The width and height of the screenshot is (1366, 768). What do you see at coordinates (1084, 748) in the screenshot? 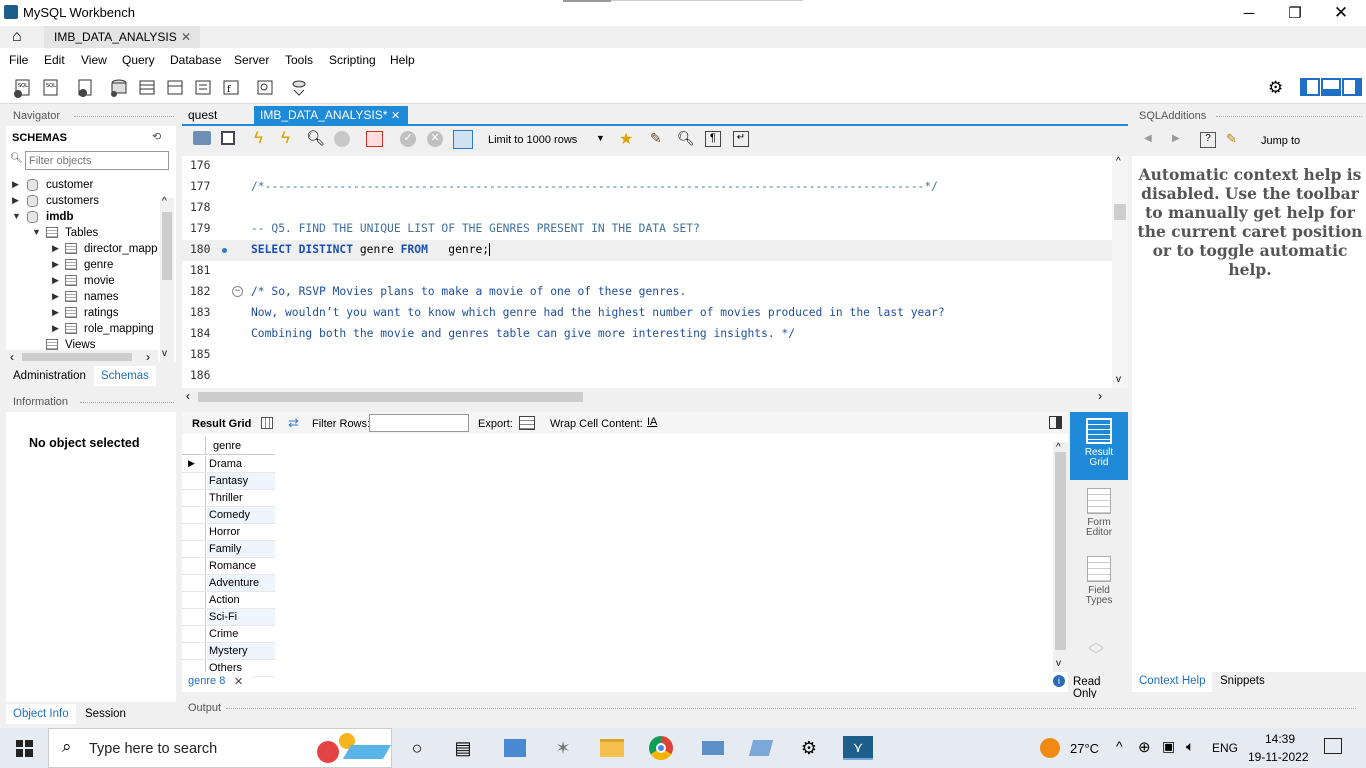
I see `weather-temp: 27°C` at bounding box center [1084, 748].